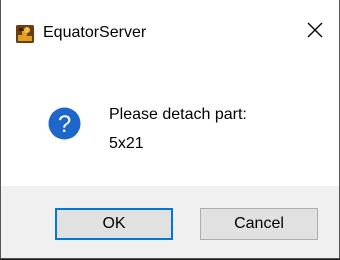 This screenshot has width=340, height=260. I want to click on question-icon: ?, so click(64, 123).